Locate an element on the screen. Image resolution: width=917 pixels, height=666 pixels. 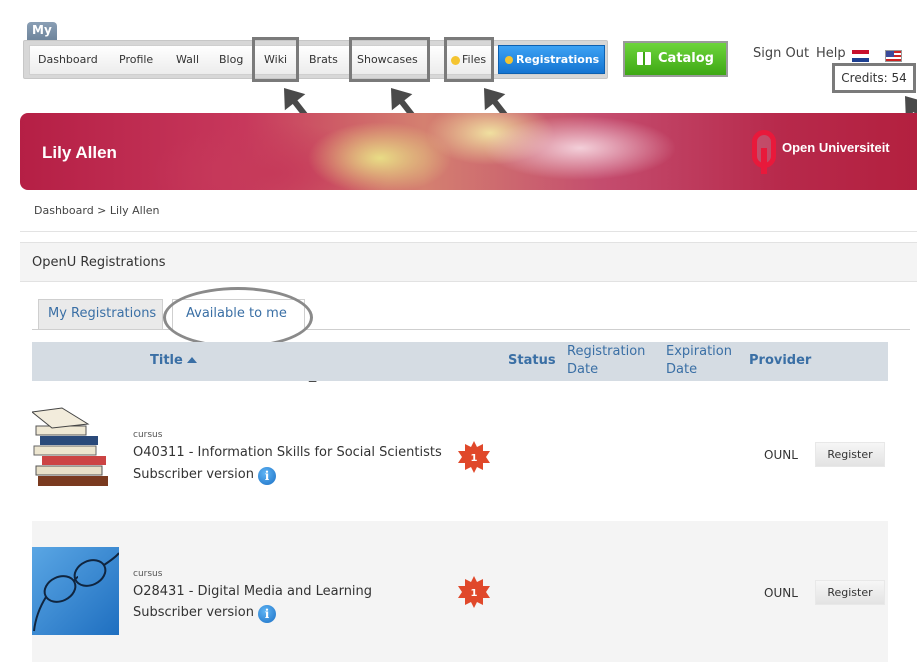
banner-user-name: Lily Allen is located at coordinates (79, 152).